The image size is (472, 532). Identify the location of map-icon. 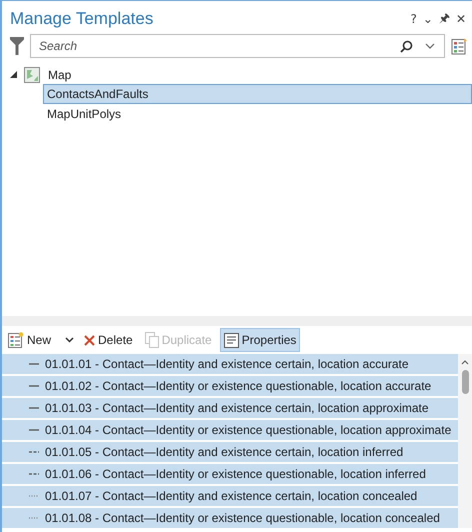
(32, 75).